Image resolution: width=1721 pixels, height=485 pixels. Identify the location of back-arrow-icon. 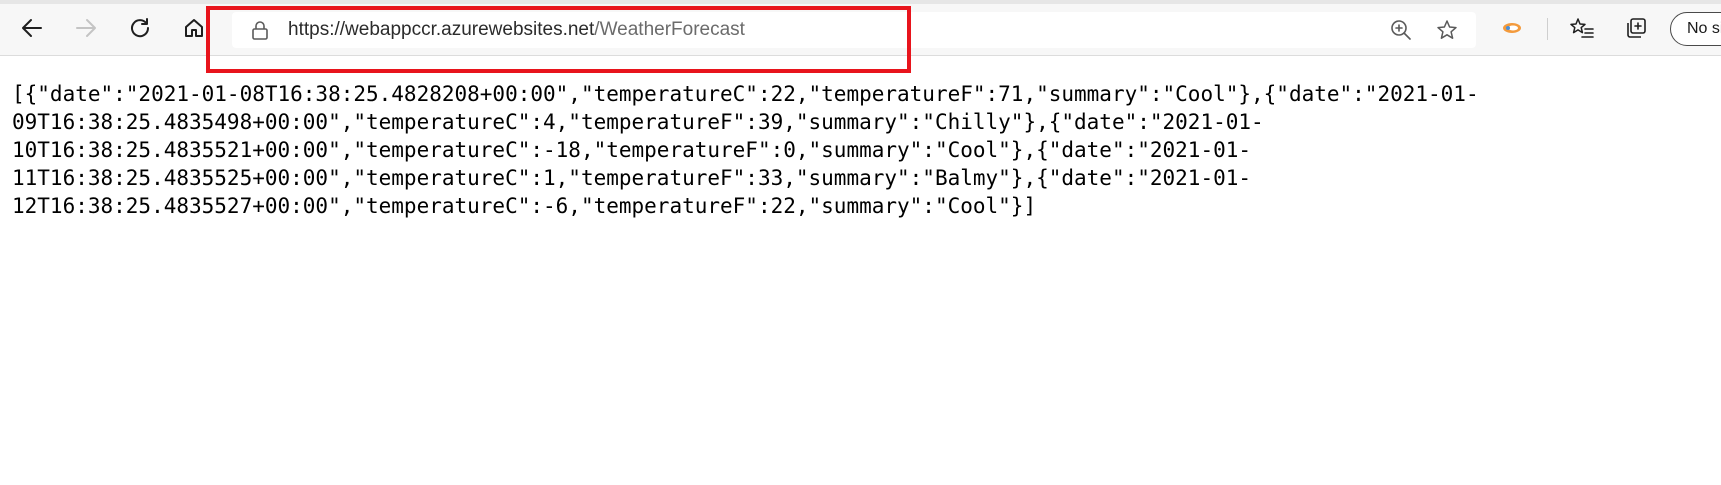
(32, 28).